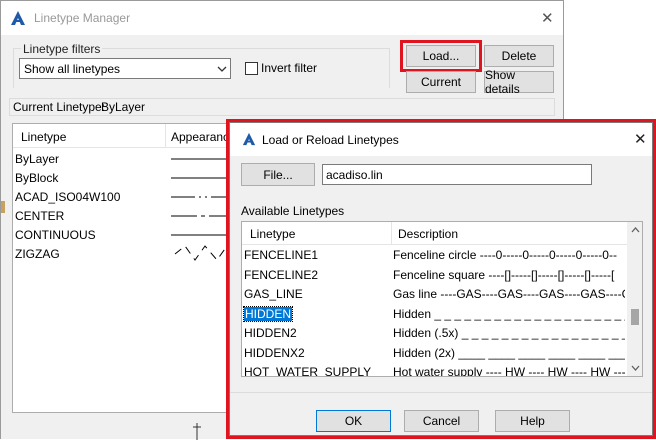 Image resolution: width=656 pixels, height=440 pixels. Describe the element at coordinates (36, 178) in the screenshot. I see `list-item: ByBlock` at that location.